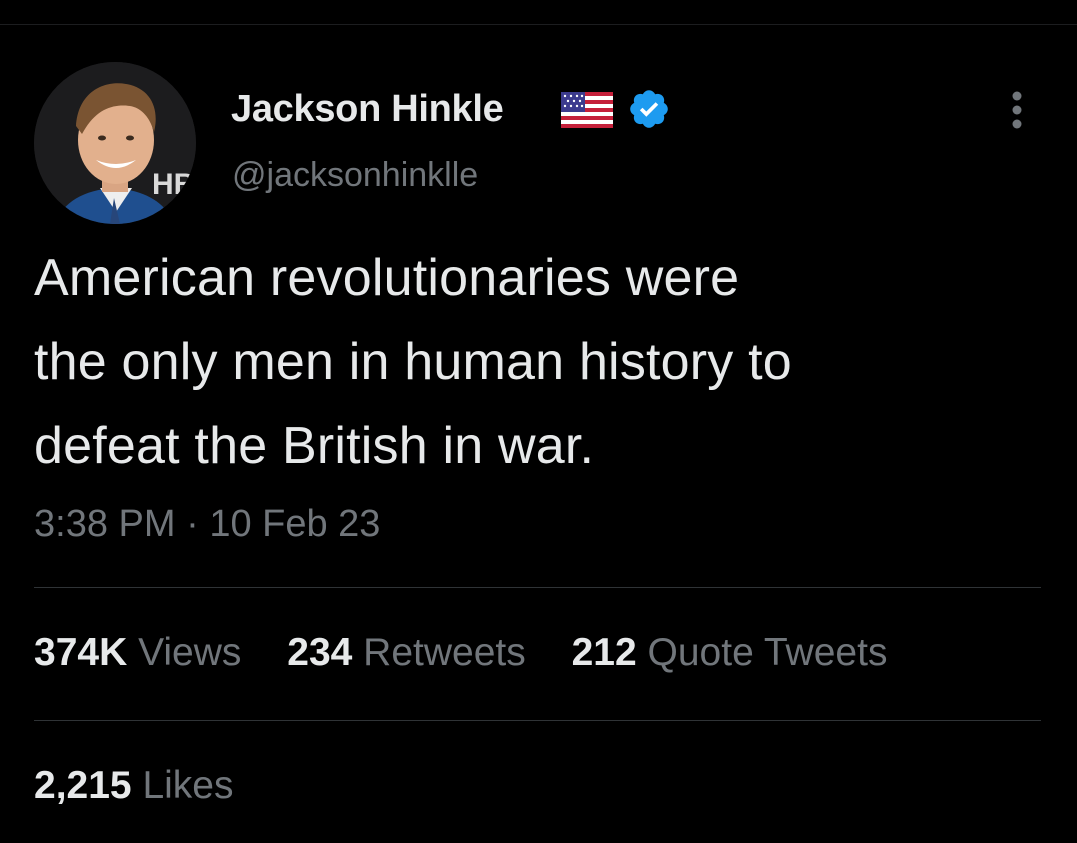  What do you see at coordinates (190, 652) in the screenshot?
I see `views-label: Views` at bounding box center [190, 652].